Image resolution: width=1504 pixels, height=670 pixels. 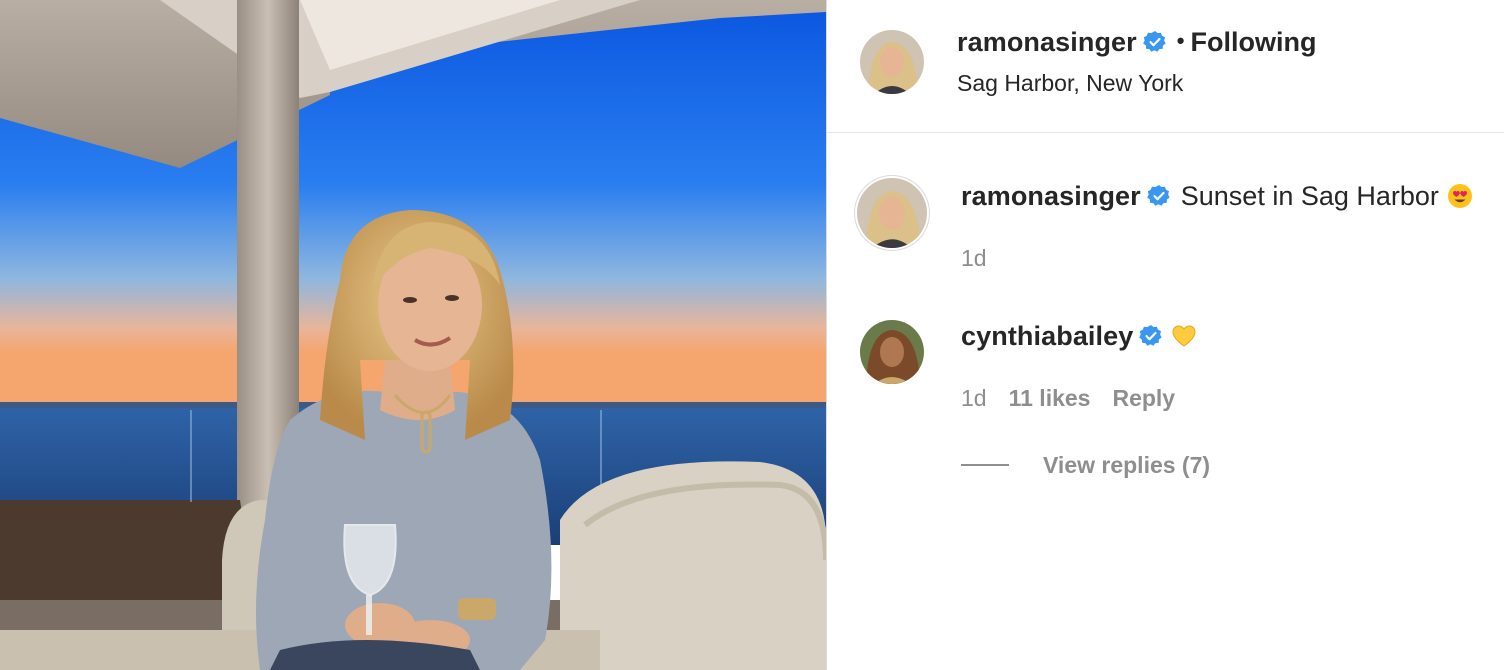 I want to click on yellow-heart-emoji, so click(x=1184, y=336).